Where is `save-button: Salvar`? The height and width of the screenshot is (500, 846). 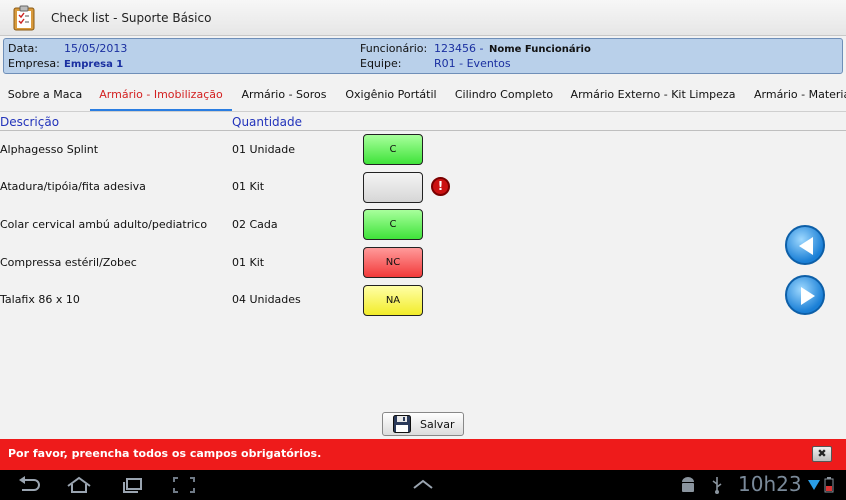 save-button: Salvar is located at coordinates (423, 424).